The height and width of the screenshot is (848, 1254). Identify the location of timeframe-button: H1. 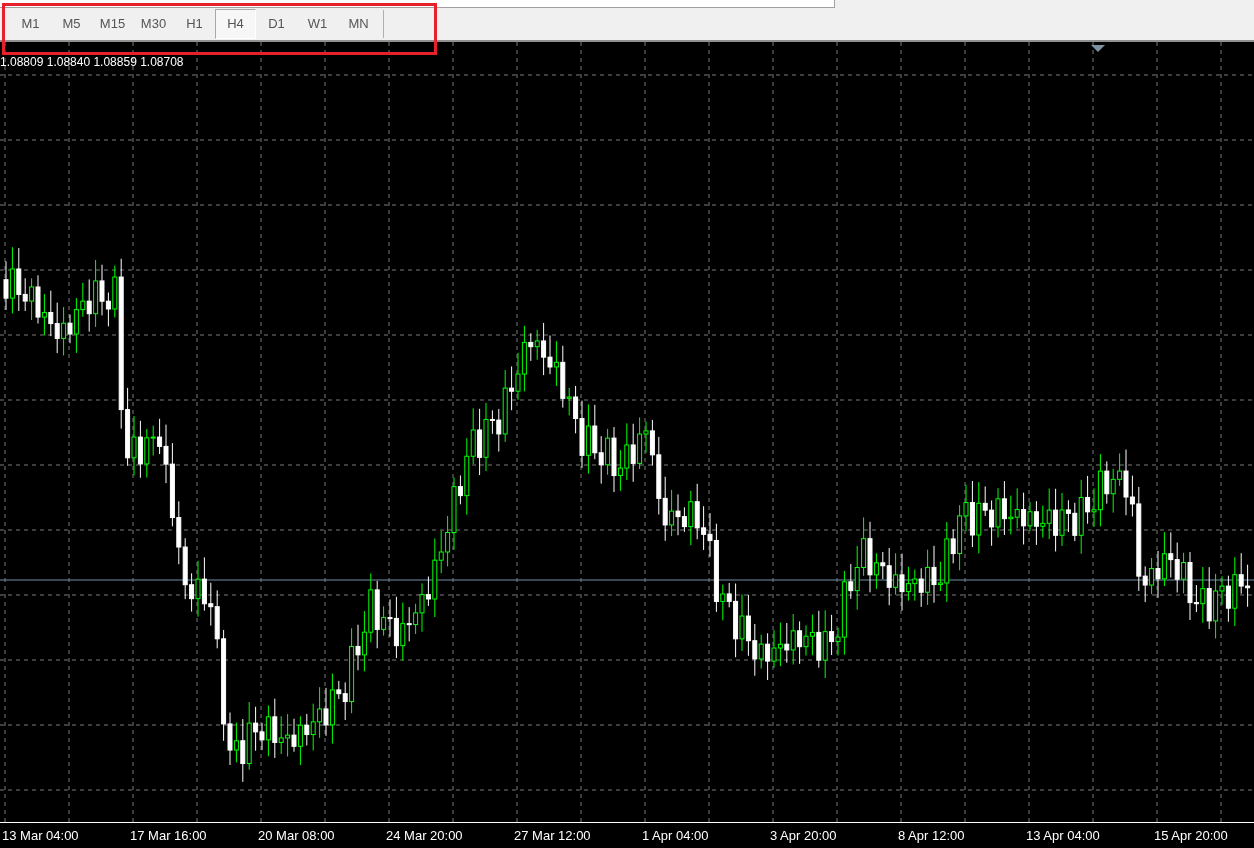
(194, 24).